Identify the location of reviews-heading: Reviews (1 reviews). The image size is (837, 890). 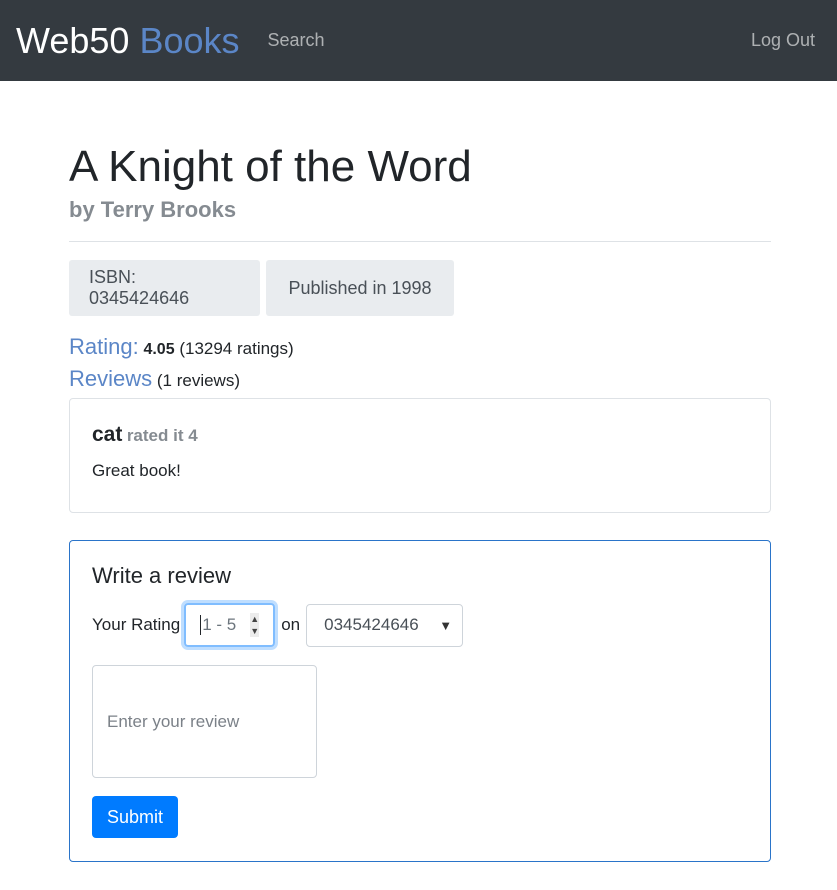
(420, 379).